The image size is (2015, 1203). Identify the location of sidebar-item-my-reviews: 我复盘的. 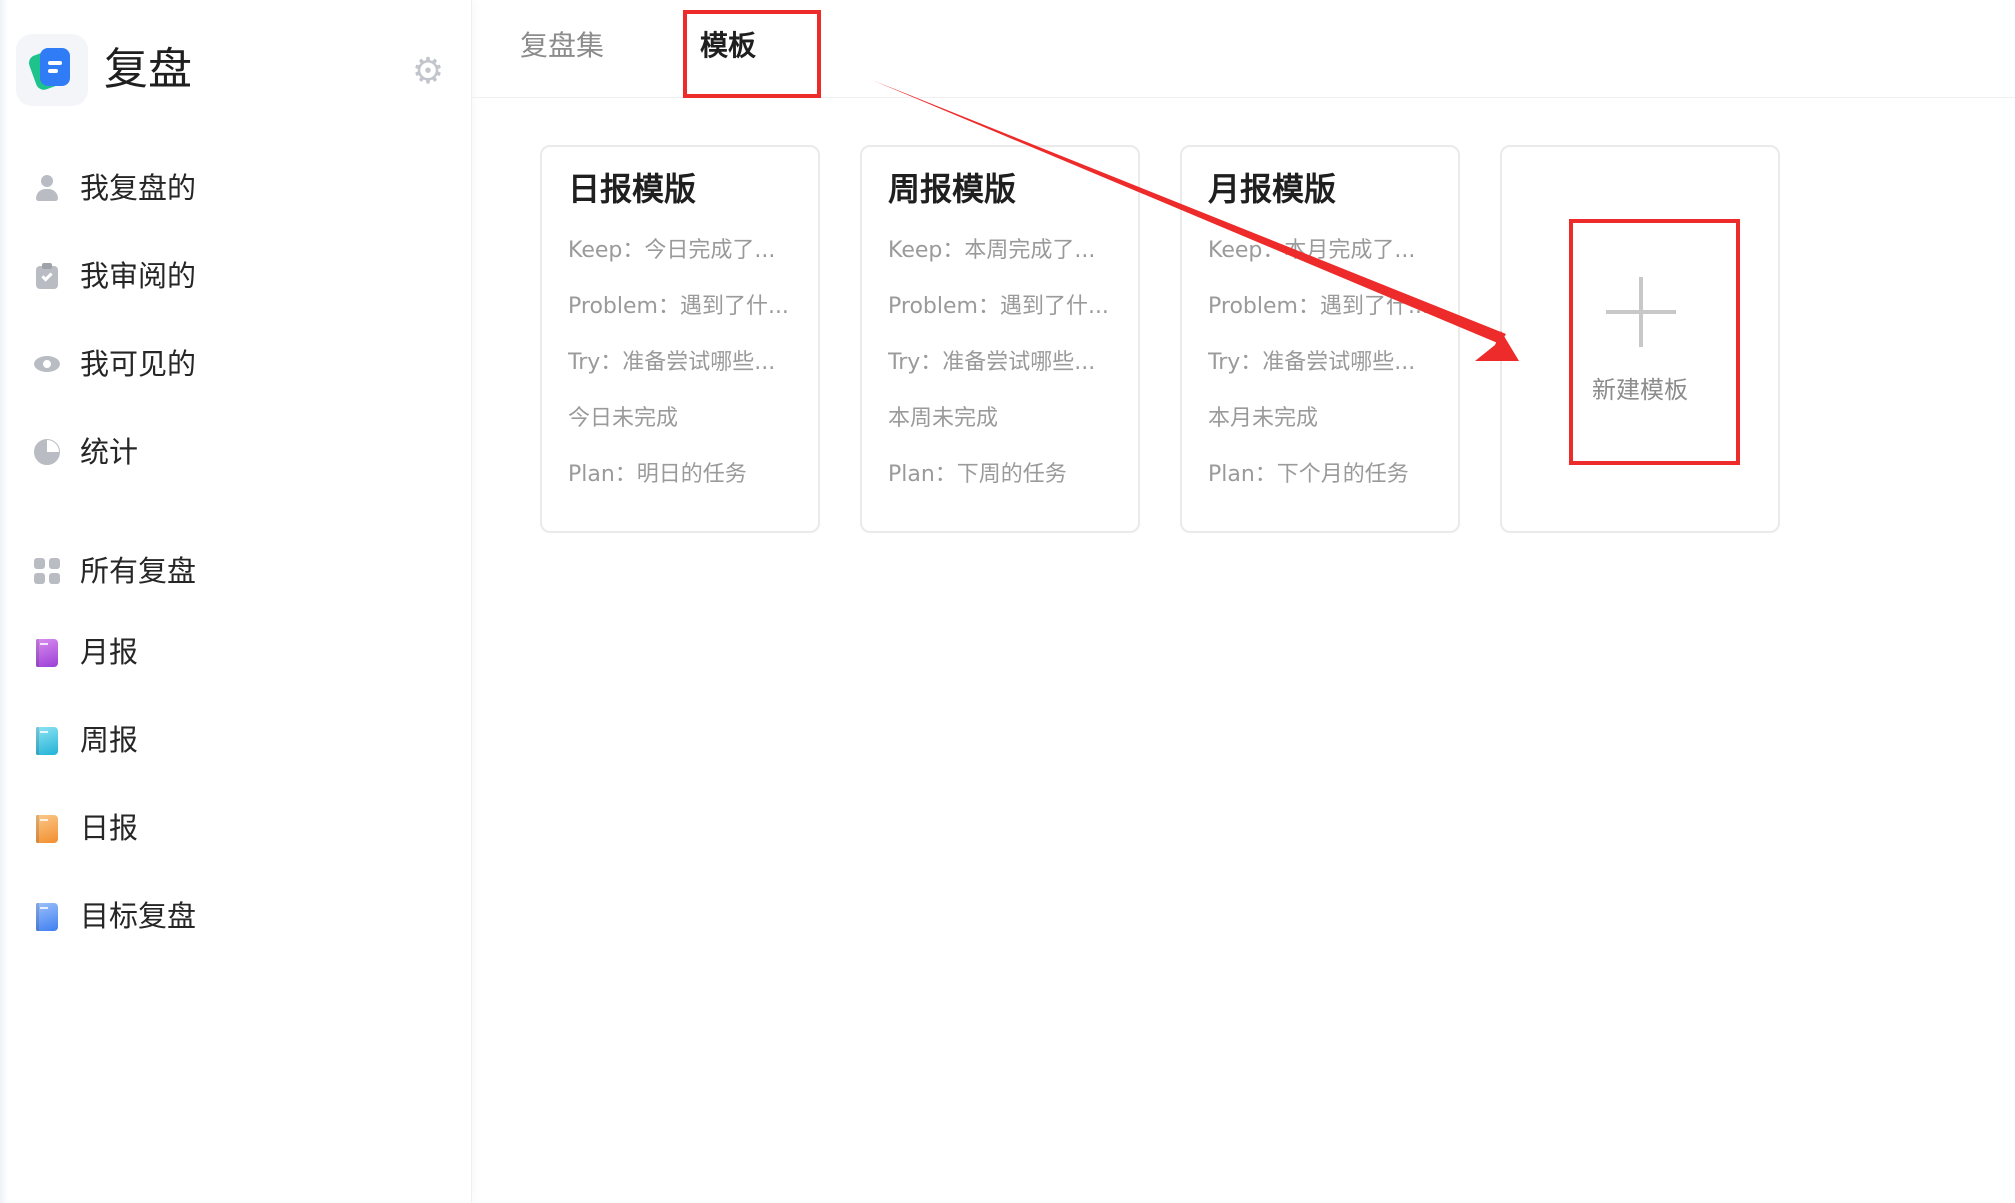
(236, 188).